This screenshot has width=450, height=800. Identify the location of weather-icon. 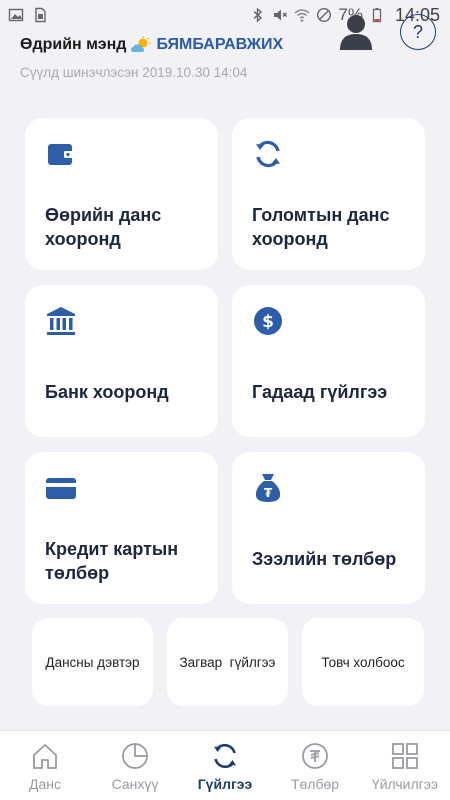
(141, 45).